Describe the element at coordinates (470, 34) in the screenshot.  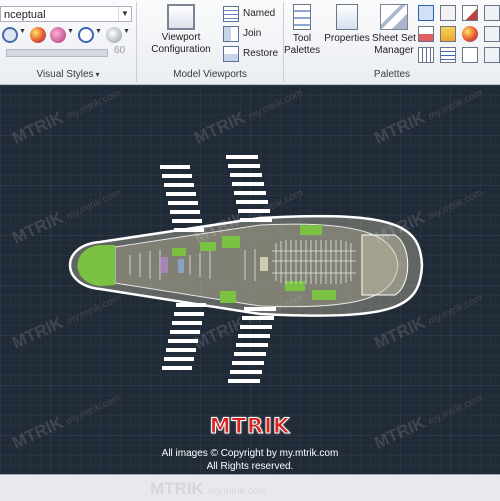
I see `ball-icon` at that location.